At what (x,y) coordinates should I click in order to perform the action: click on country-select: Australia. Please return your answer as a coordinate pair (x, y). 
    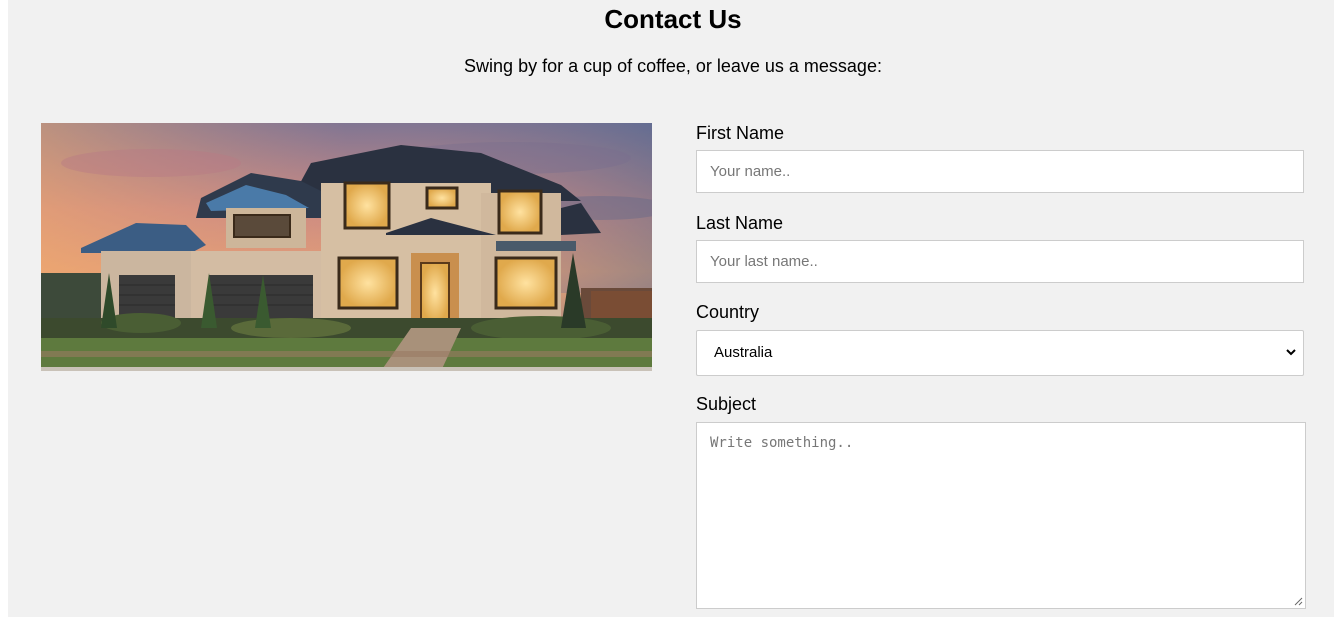
    Looking at the image, I should click on (1000, 353).